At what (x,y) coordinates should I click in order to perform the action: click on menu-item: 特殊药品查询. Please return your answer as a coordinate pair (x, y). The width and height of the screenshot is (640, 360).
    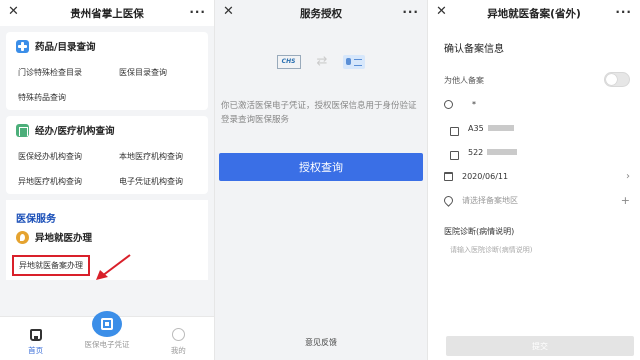
    Looking at the image, I should click on (56, 97).